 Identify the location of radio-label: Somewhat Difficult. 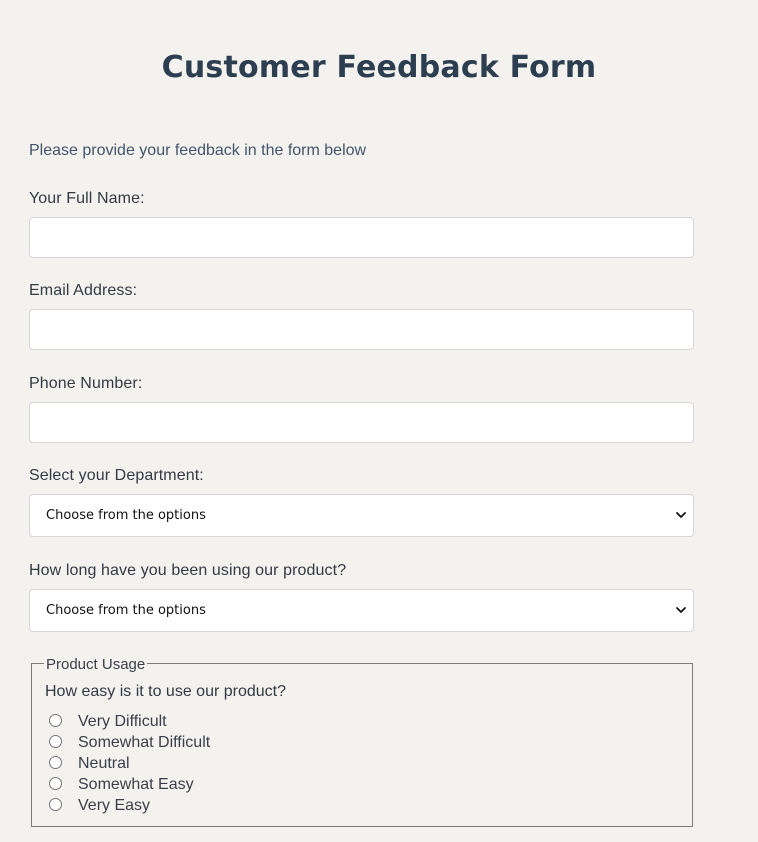
(144, 742).